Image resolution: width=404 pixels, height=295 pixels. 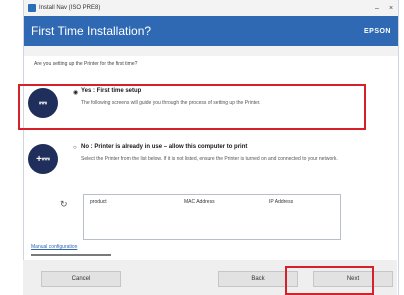 What do you see at coordinates (111, 91) in the screenshot?
I see `option-label: Yes : First time setup` at bounding box center [111, 91].